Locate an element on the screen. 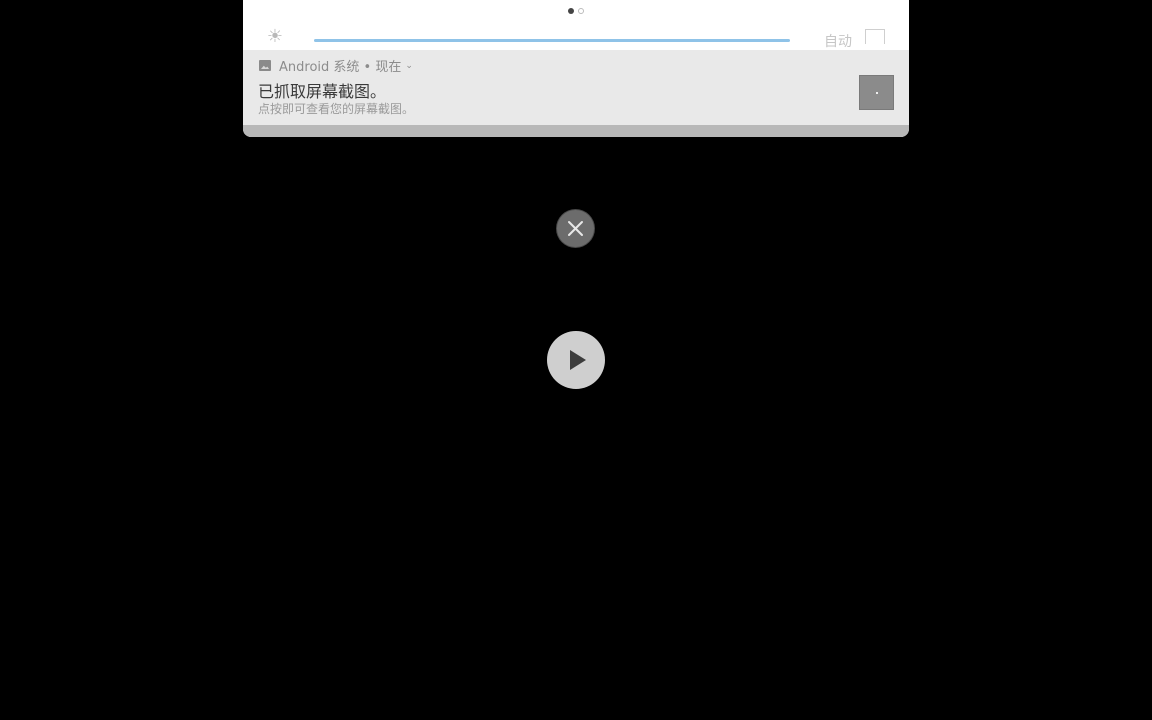 The image size is (1152, 720). notification-time: 现在 is located at coordinates (388, 67).